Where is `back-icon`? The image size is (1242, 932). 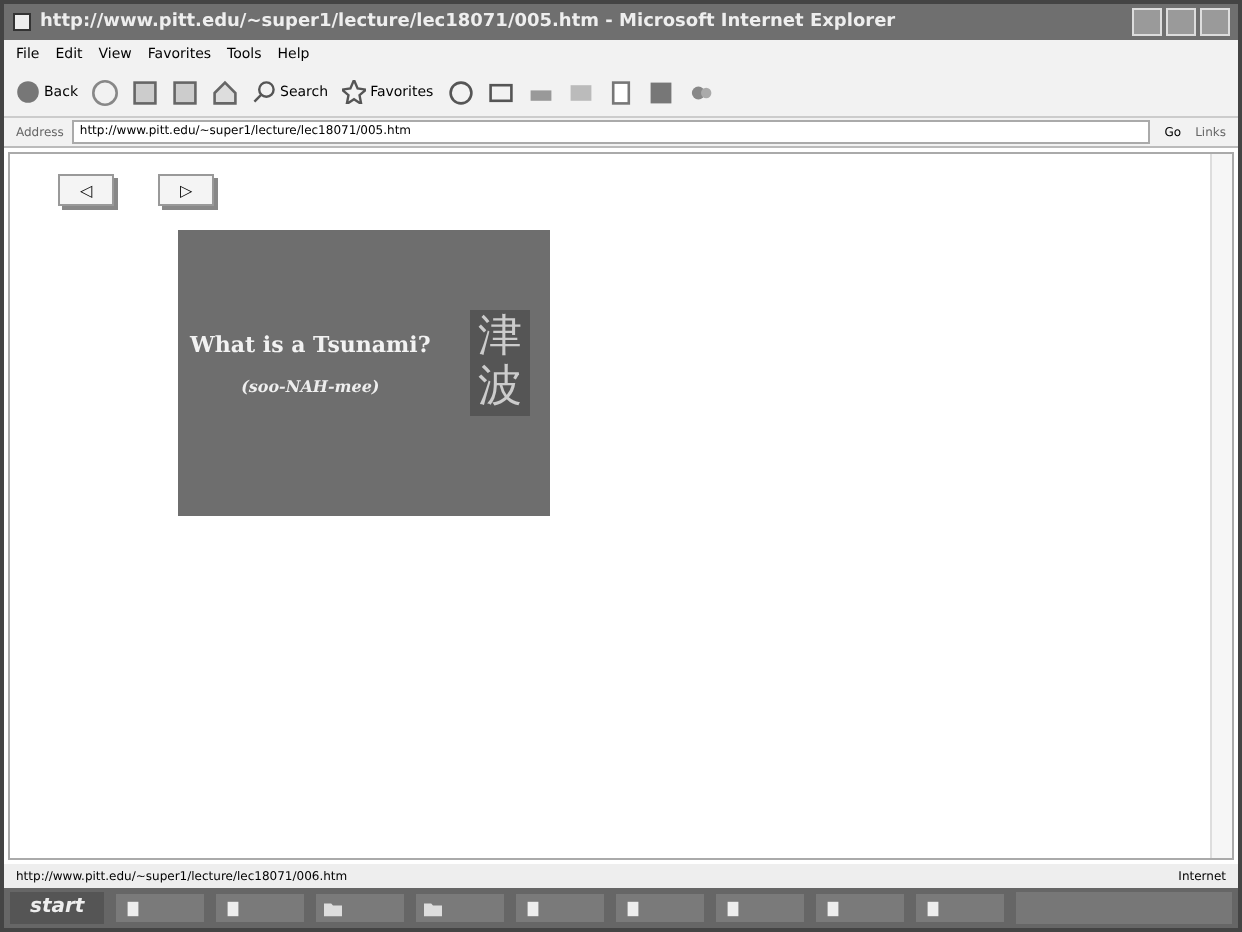 back-icon is located at coordinates (28, 92).